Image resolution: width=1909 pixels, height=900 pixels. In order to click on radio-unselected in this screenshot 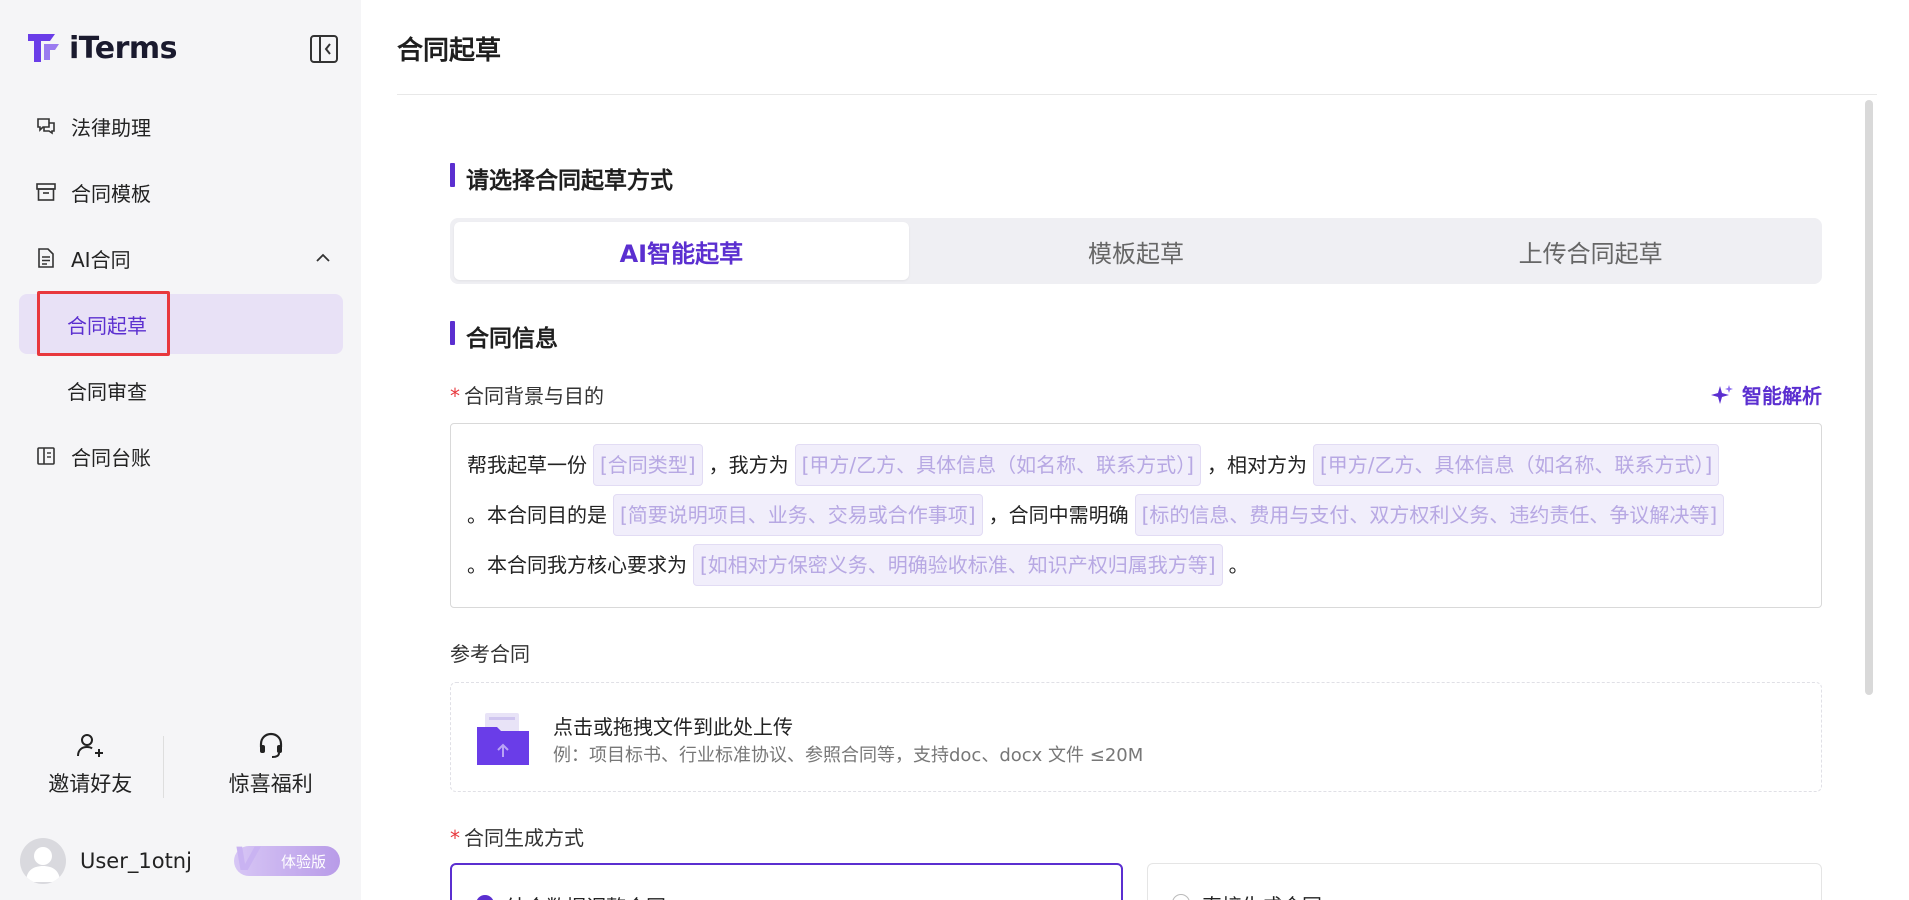, I will do `click(1181, 897)`.